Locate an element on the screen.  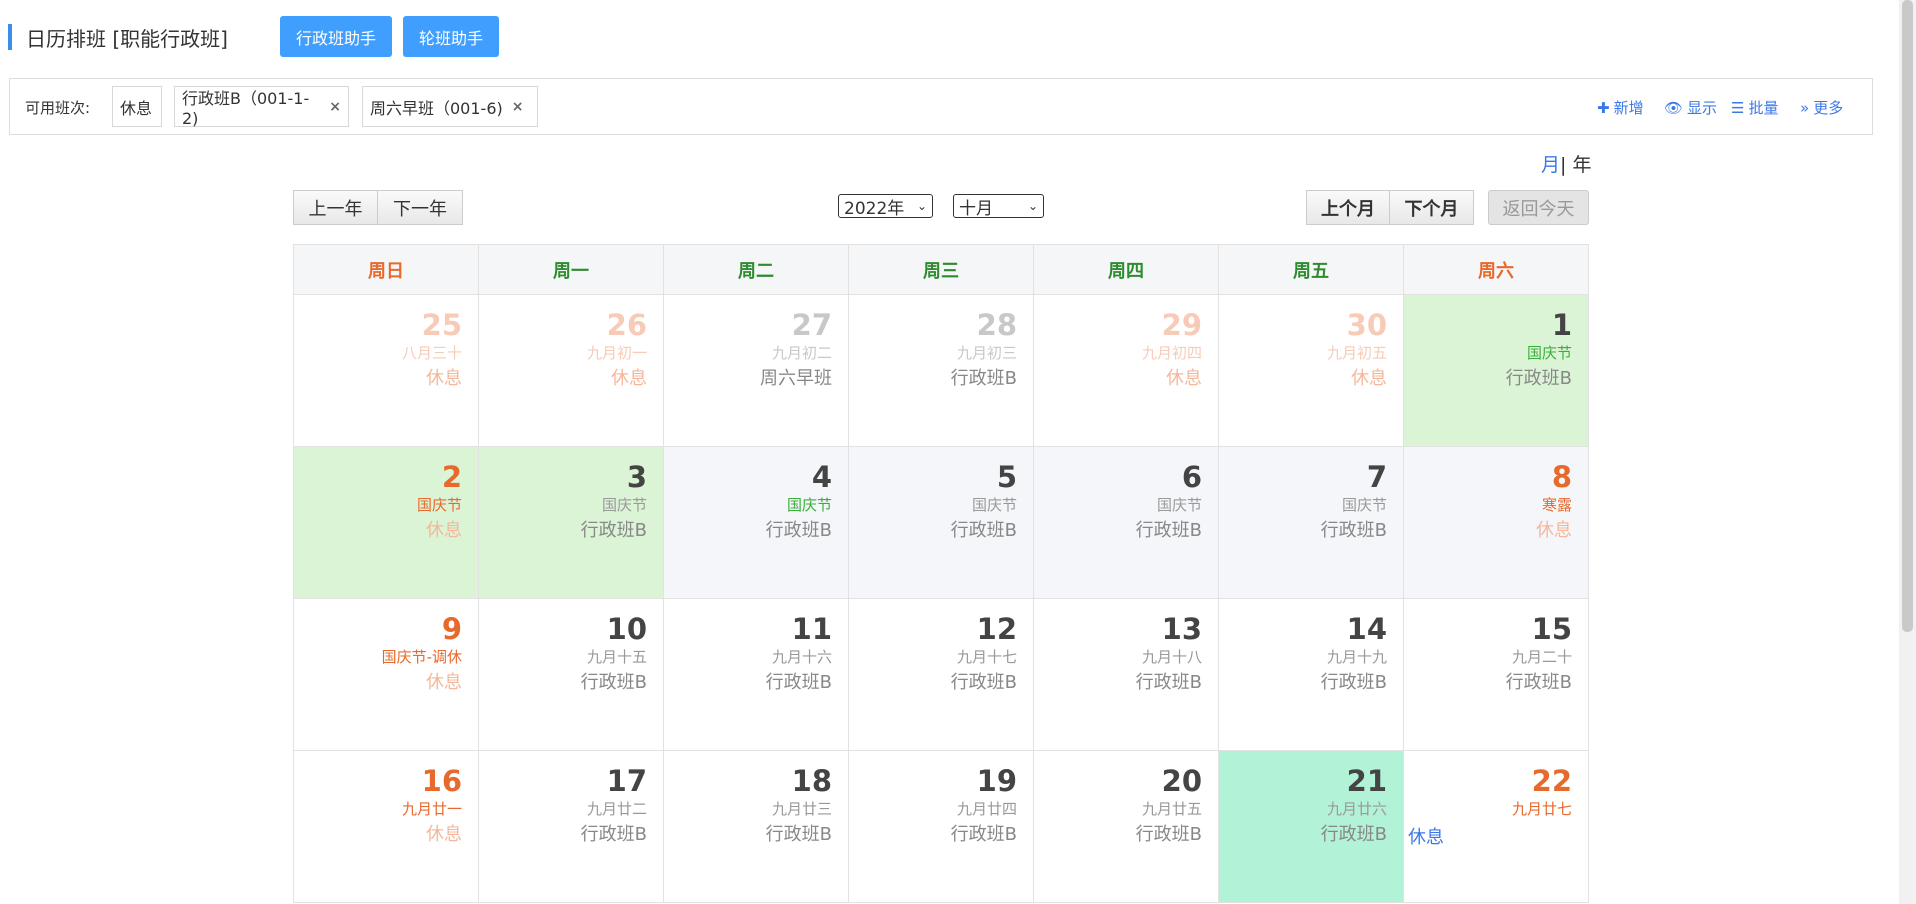
add-shift-button: ✚ 新增 is located at coordinates (1620, 107).